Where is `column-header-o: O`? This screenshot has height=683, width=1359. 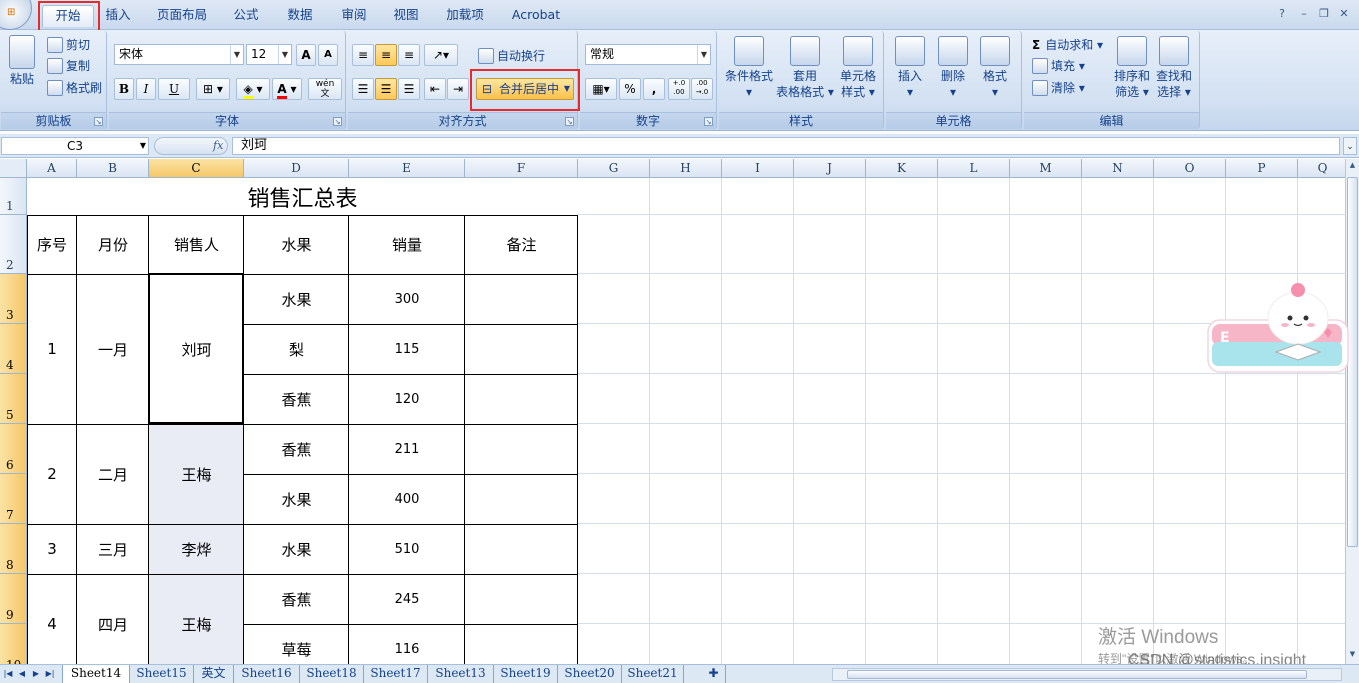 column-header-o: O is located at coordinates (1190, 168).